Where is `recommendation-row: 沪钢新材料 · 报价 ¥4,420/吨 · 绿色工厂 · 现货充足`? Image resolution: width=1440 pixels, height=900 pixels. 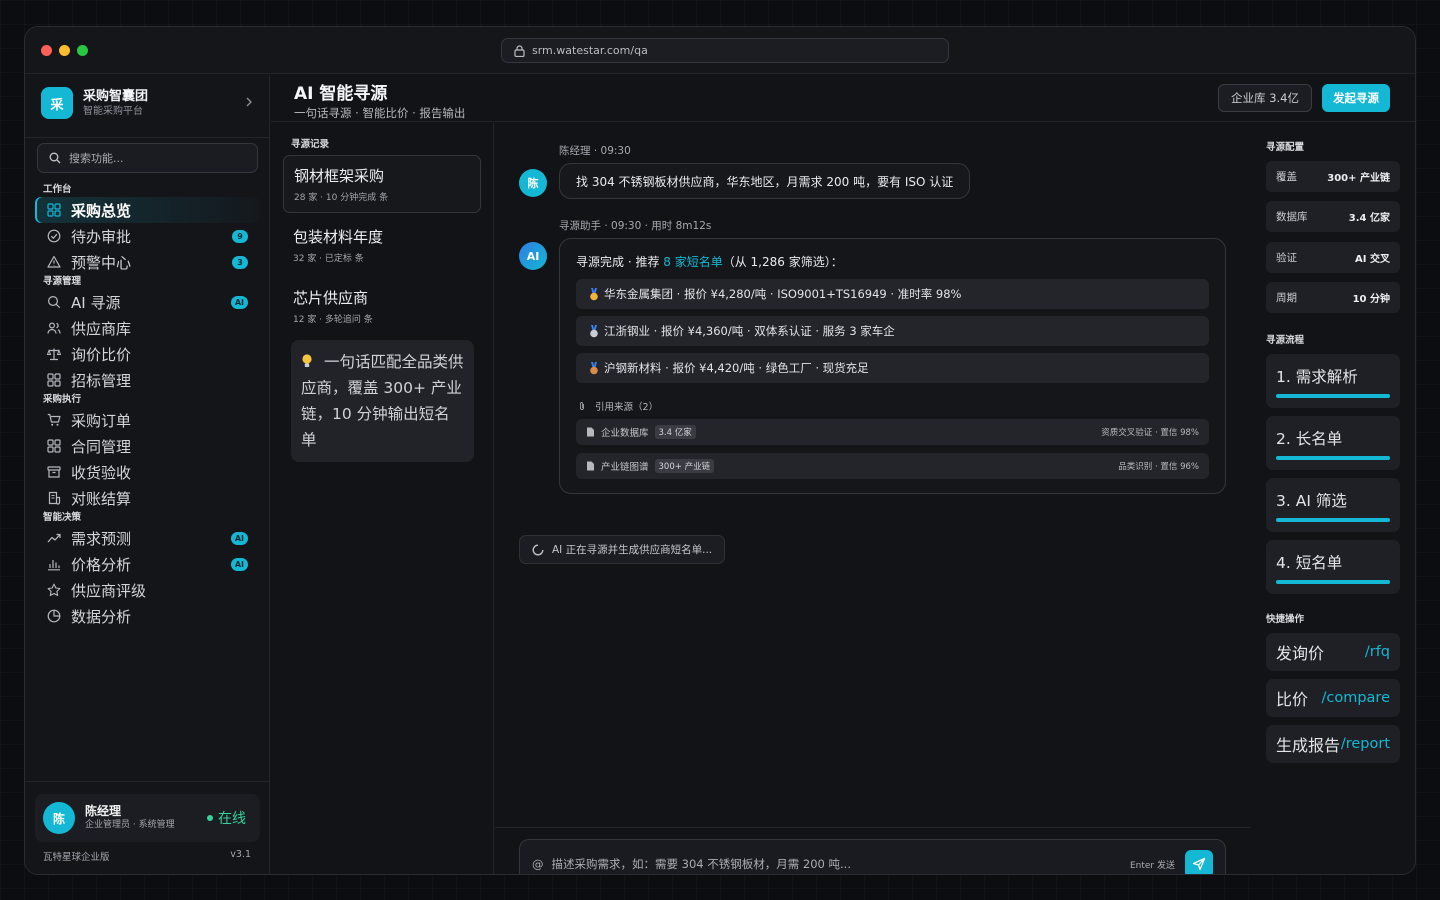
recommendation-row: 沪钢新材料 · 报价 ¥4,420/吨 · 绿色工厂 · 现货充足 is located at coordinates (892, 368).